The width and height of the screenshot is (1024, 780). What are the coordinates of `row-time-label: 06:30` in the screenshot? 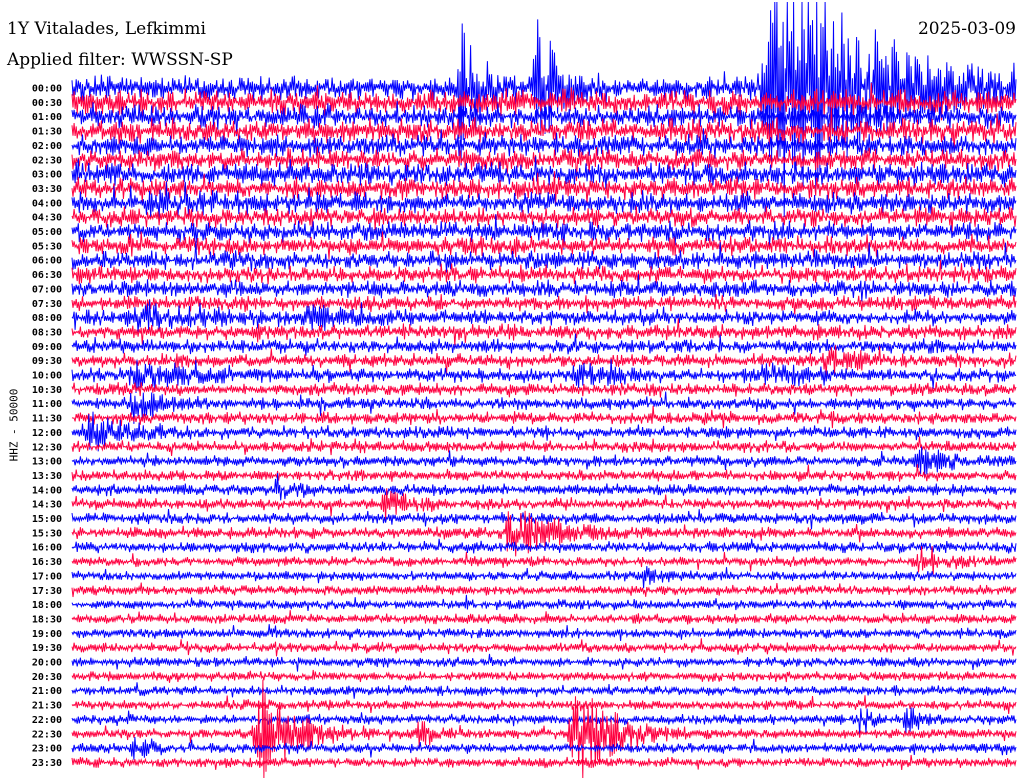 It's located at (47, 275).